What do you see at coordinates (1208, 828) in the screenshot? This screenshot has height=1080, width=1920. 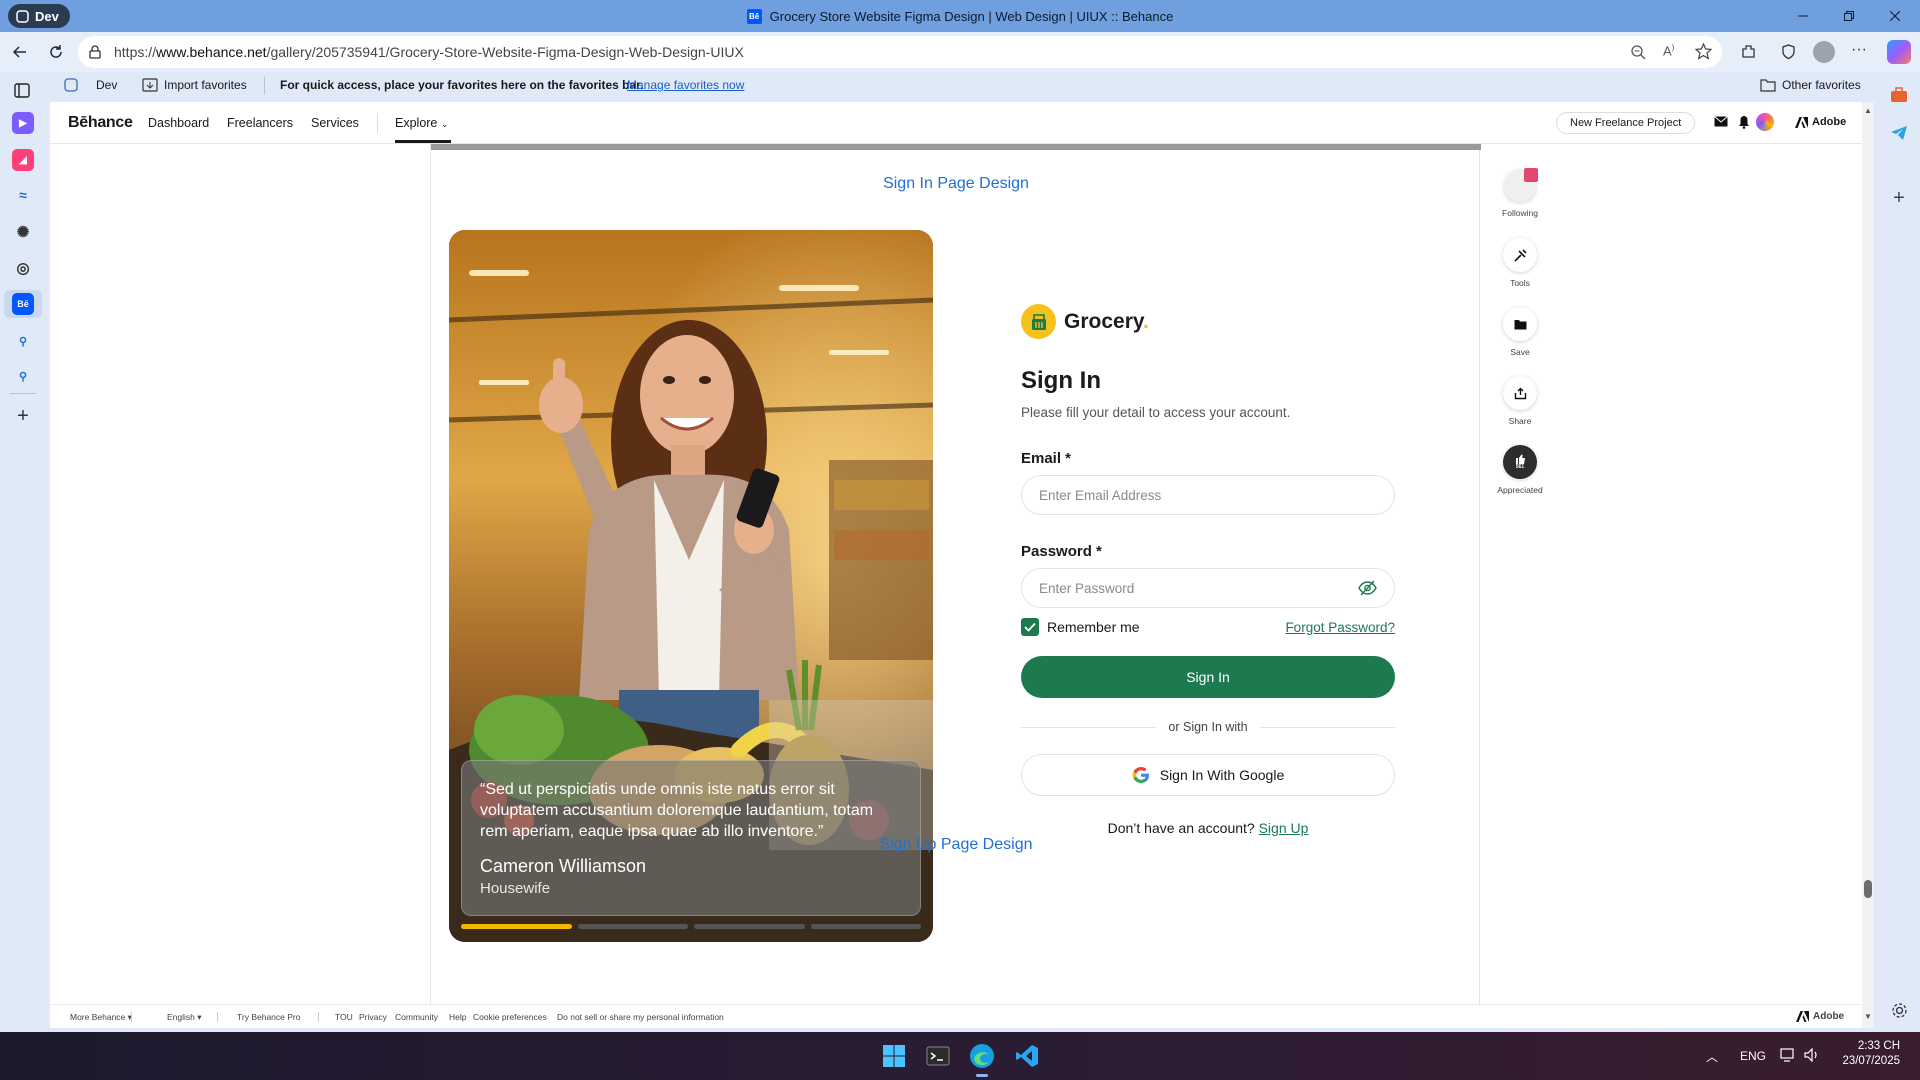 I see `signup-prompt: Don’t have an account? Sign Up` at bounding box center [1208, 828].